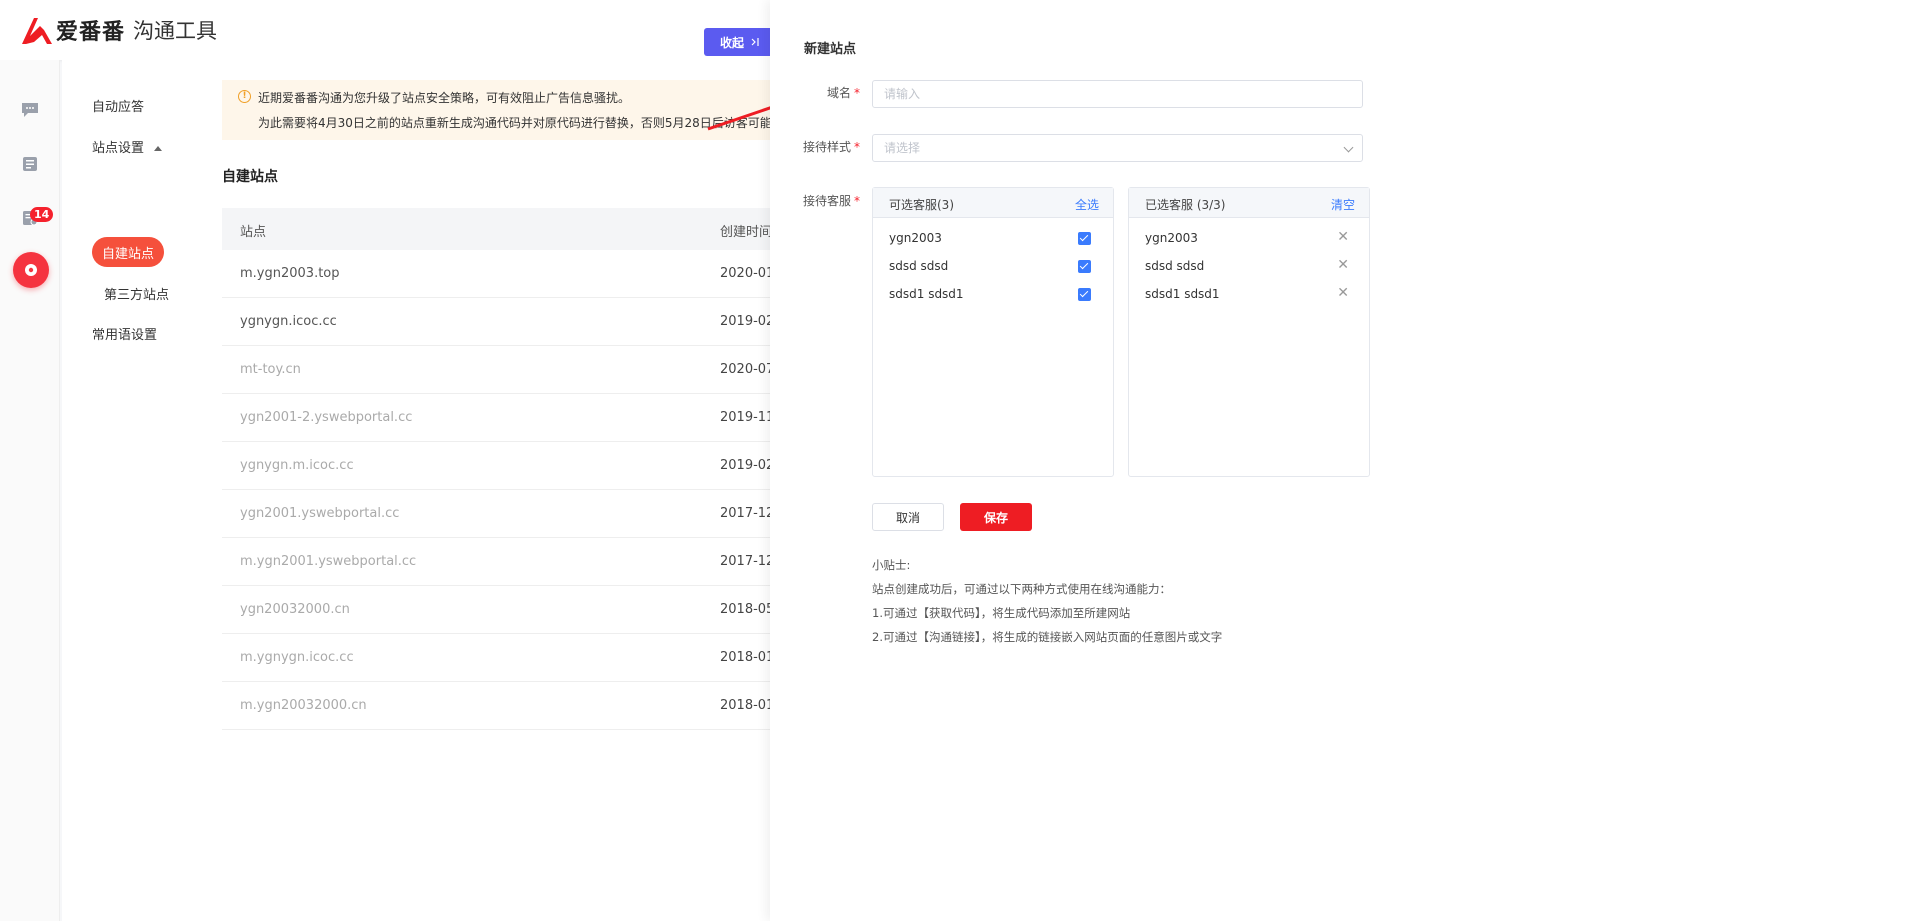  I want to click on table-row: m.ygnygn.icoc.cc 2018-01-, so click(502, 658).